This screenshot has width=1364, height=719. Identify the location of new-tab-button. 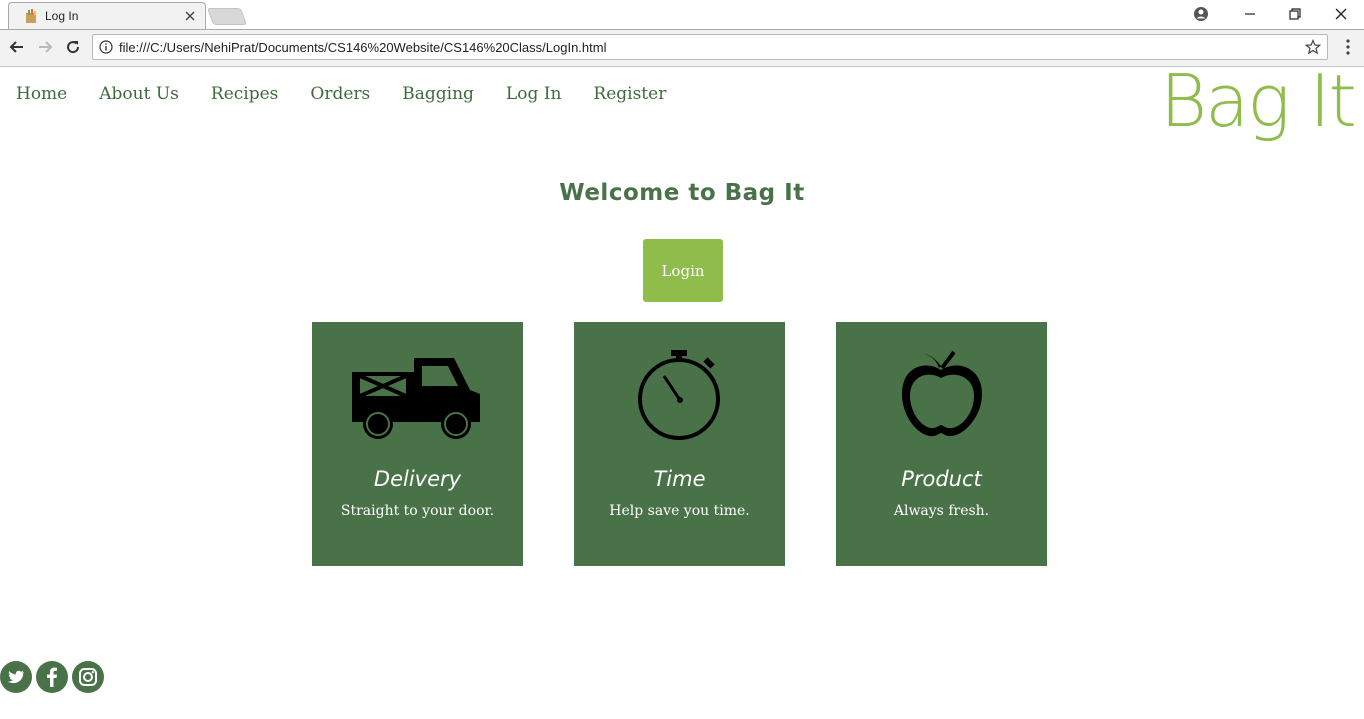
(227, 16).